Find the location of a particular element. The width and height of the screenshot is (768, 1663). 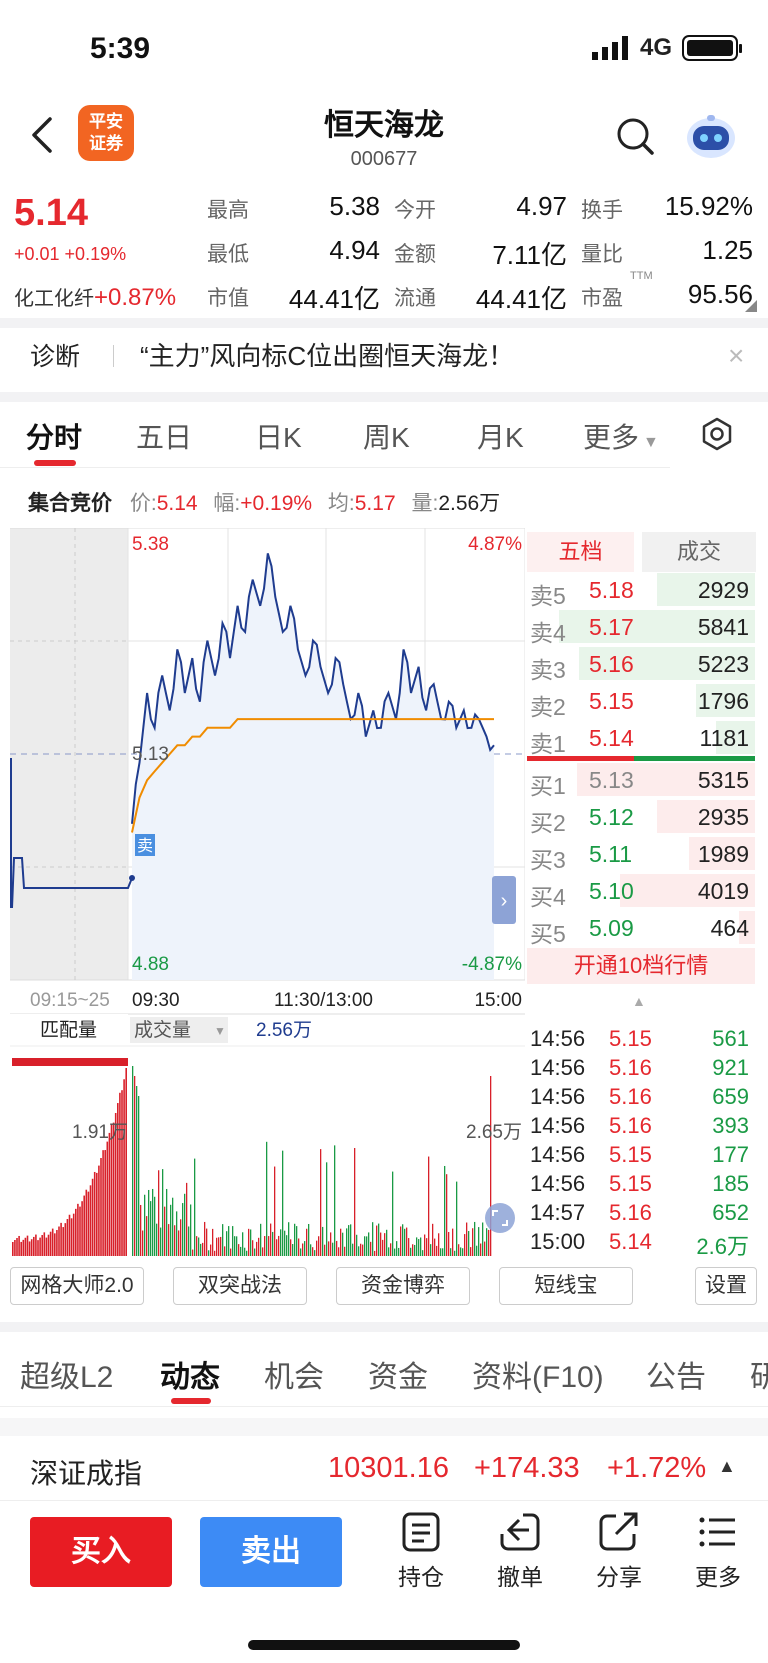

share-button: 分享 is located at coordinates (619, 1552).